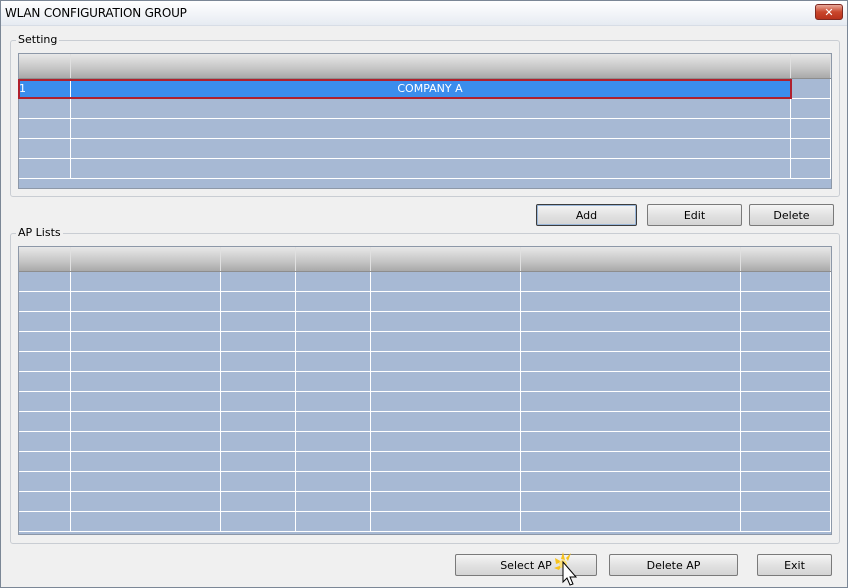 Image resolution: width=848 pixels, height=588 pixels. Describe the element at coordinates (430, 88) in the screenshot. I see `group-name-cell: COMPANY A` at that location.